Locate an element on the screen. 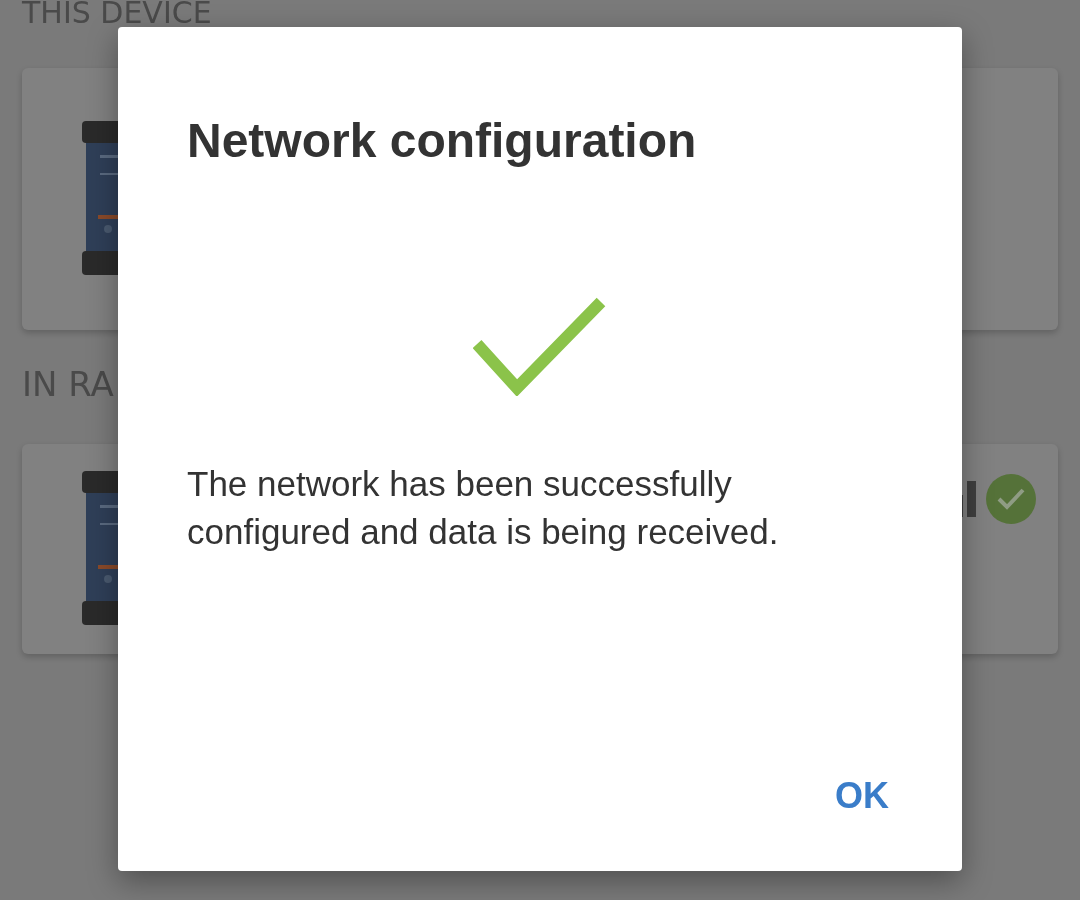 The width and height of the screenshot is (1080, 900). dialog-message: The network has been successfully configured and data is being received. is located at coordinates (483, 508).